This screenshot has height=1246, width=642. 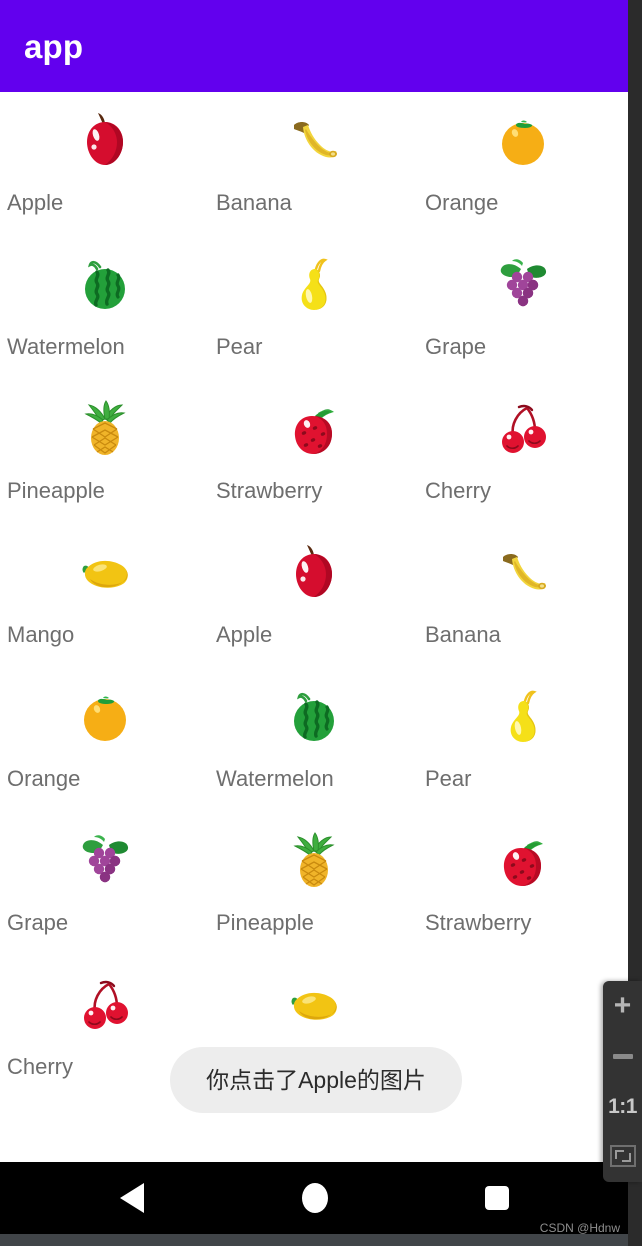 I want to click on grid-row: Apple Banana Orange, so click(x=314, y=164).